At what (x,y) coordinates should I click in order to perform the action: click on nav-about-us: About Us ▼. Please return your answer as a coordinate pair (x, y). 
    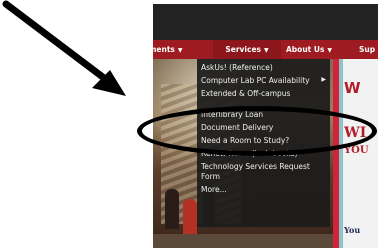
    Looking at the image, I should click on (309, 49).